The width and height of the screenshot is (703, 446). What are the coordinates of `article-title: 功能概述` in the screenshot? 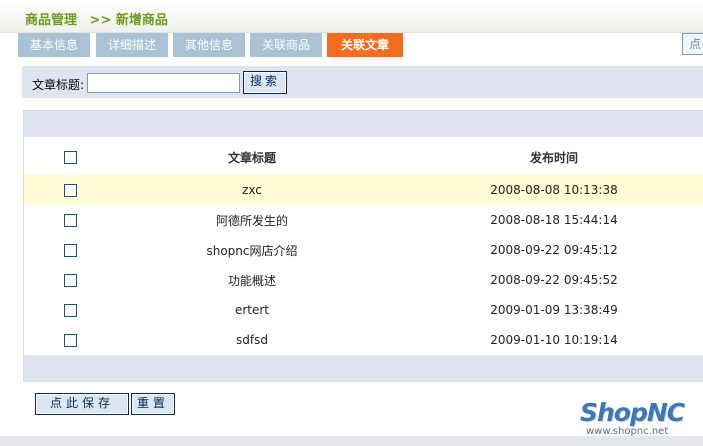 It's located at (251, 280).